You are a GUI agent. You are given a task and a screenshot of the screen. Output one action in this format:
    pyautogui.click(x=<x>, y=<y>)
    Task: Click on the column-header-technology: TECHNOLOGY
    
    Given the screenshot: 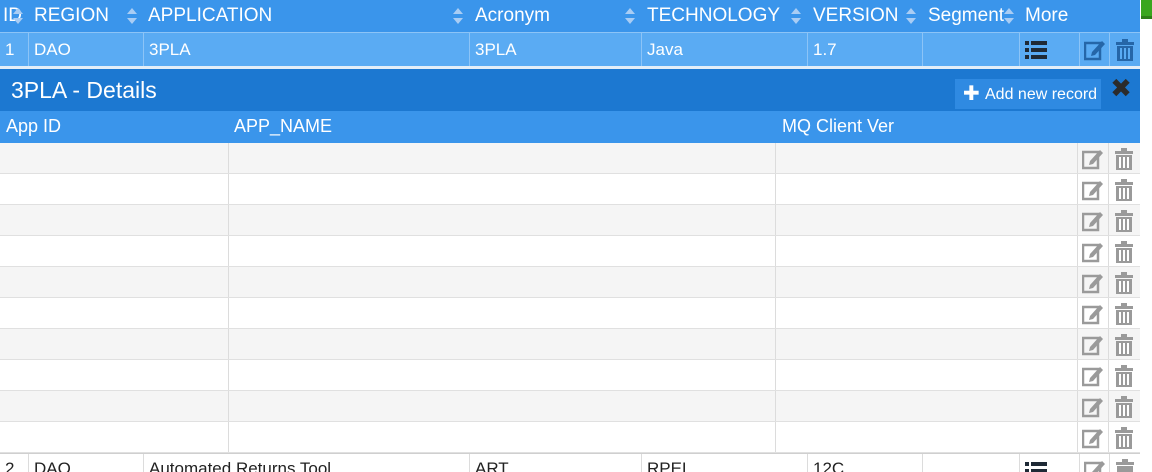 What is the action you would take?
    pyautogui.click(x=717, y=16)
    